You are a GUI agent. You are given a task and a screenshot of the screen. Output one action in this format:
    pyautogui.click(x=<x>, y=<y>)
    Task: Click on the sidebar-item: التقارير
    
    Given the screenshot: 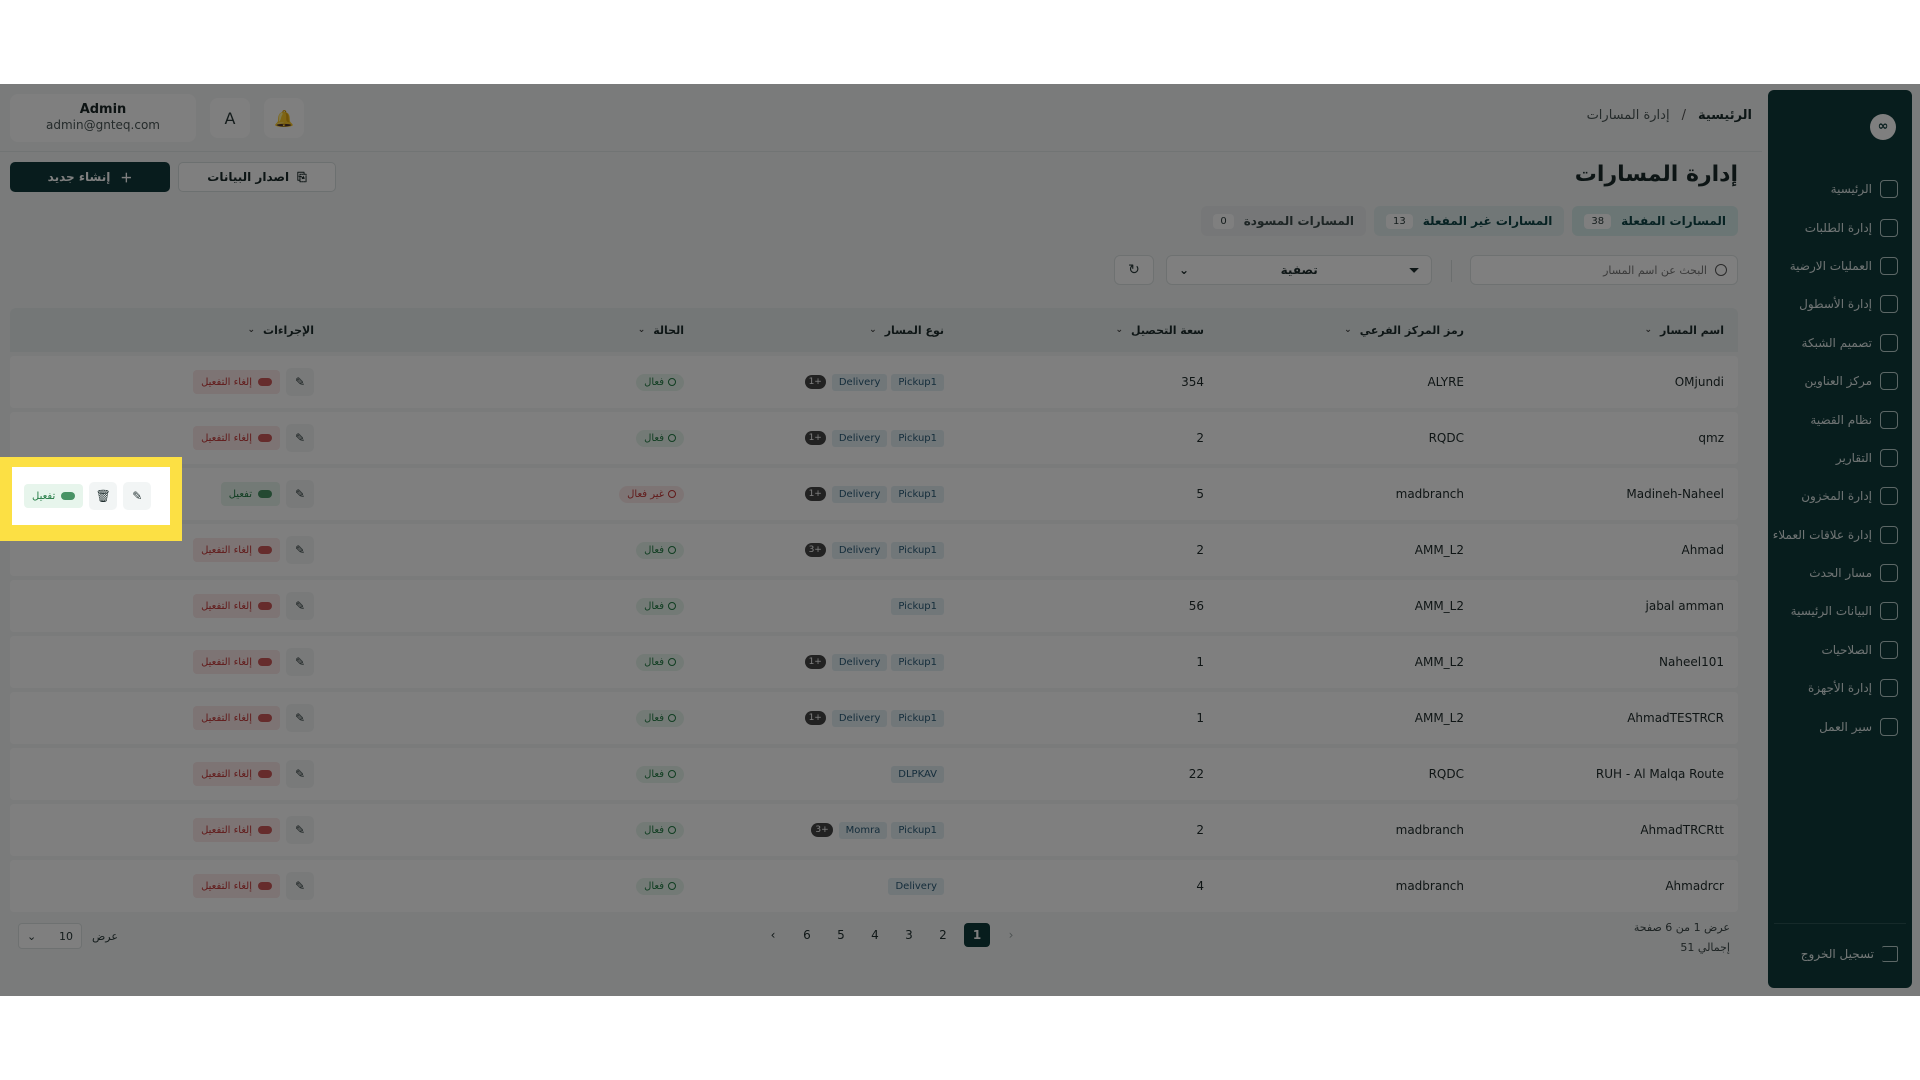 What is the action you would take?
    pyautogui.click(x=1840, y=458)
    